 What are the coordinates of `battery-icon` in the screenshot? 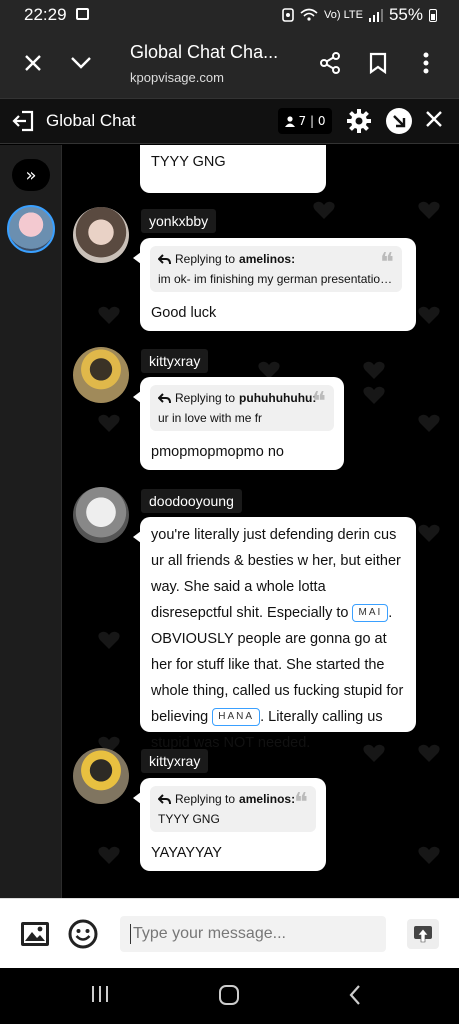 It's located at (433, 15).